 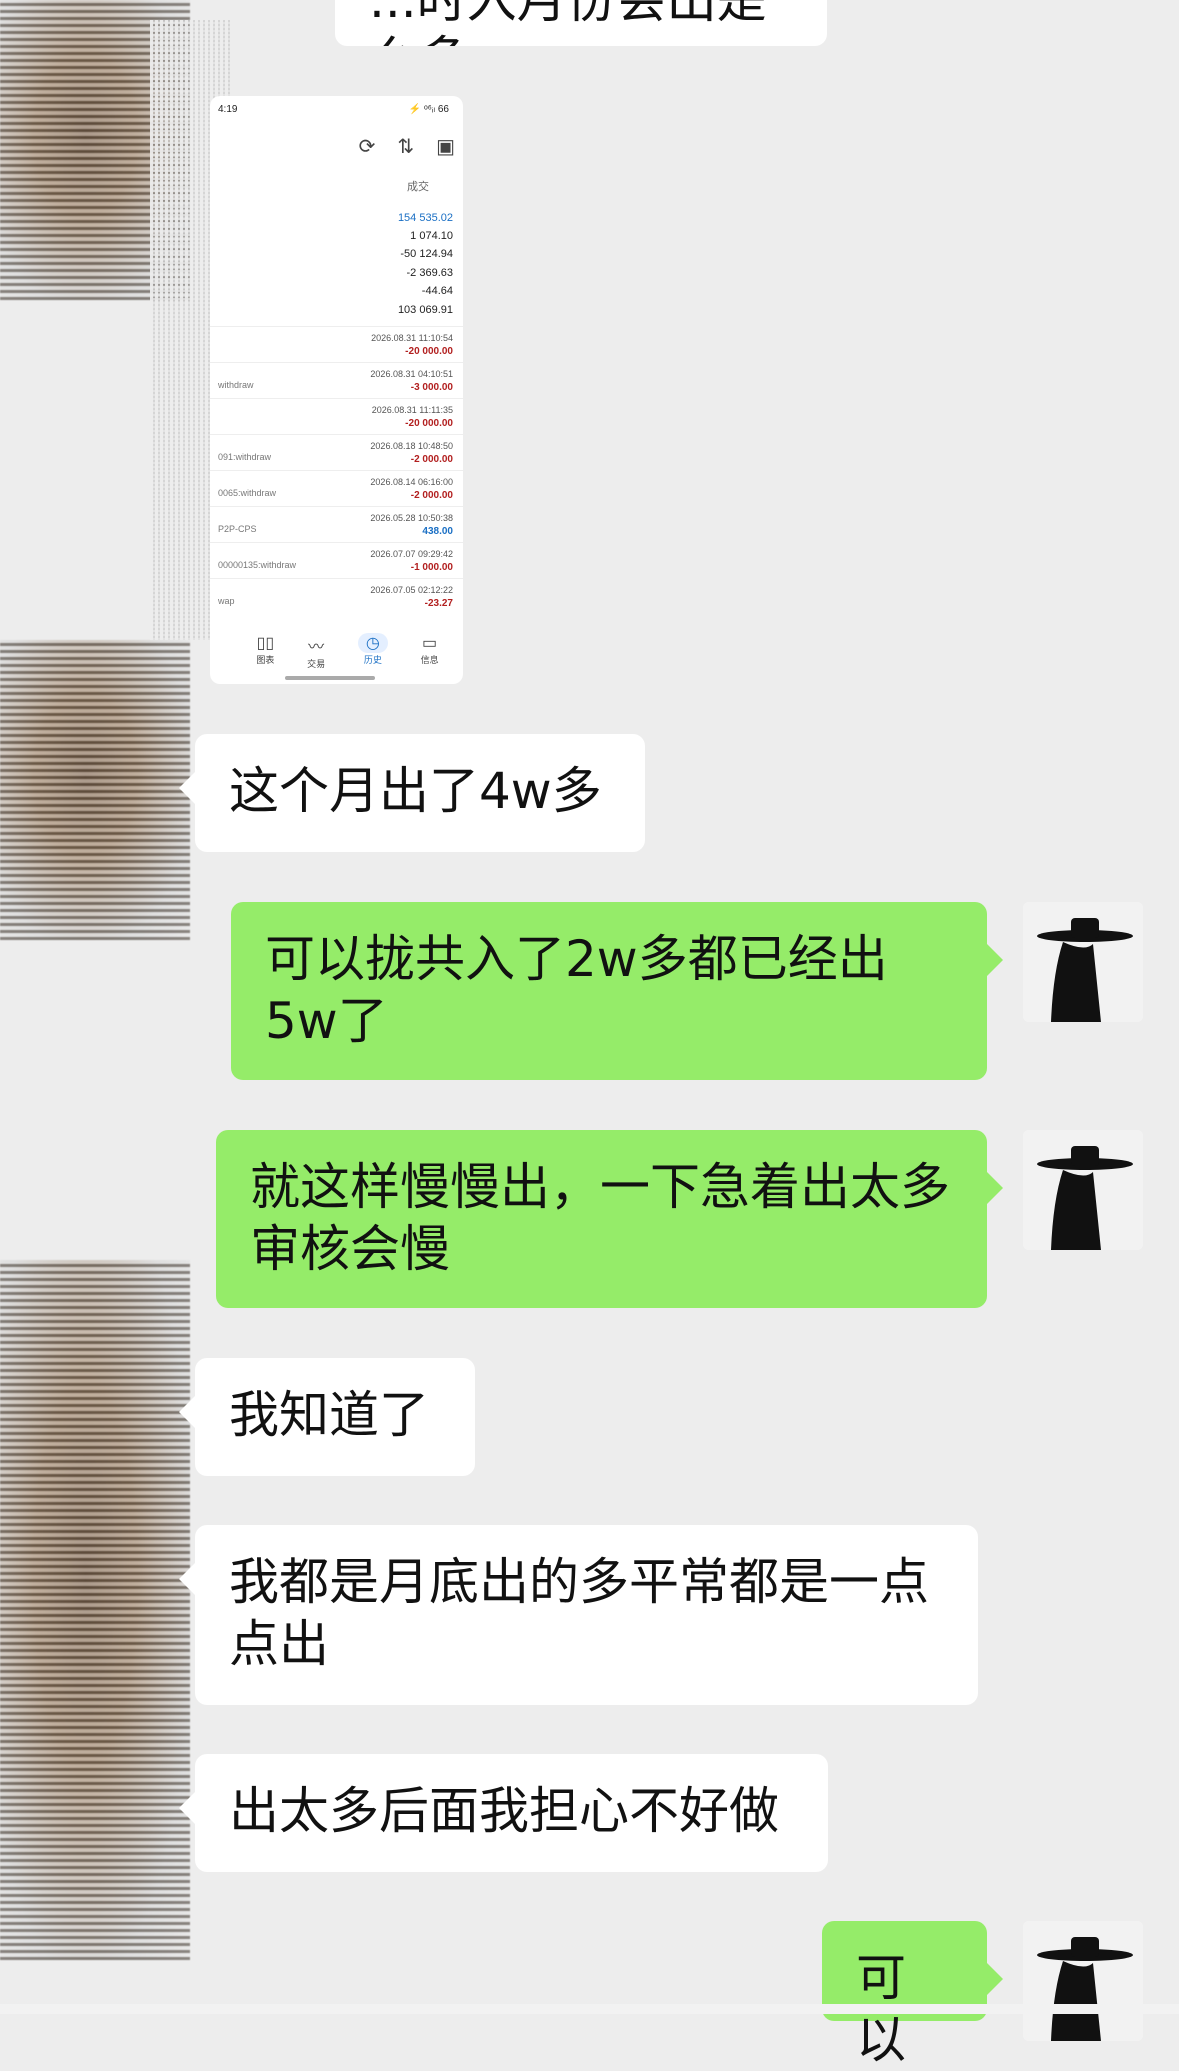 I want to click on row-label: 00000135:withdraw, so click(x=257, y=565).